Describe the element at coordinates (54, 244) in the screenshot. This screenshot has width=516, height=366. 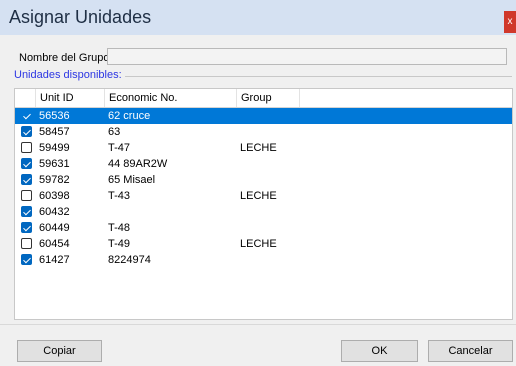
I see `unit-id-cell: 60454` at that location.